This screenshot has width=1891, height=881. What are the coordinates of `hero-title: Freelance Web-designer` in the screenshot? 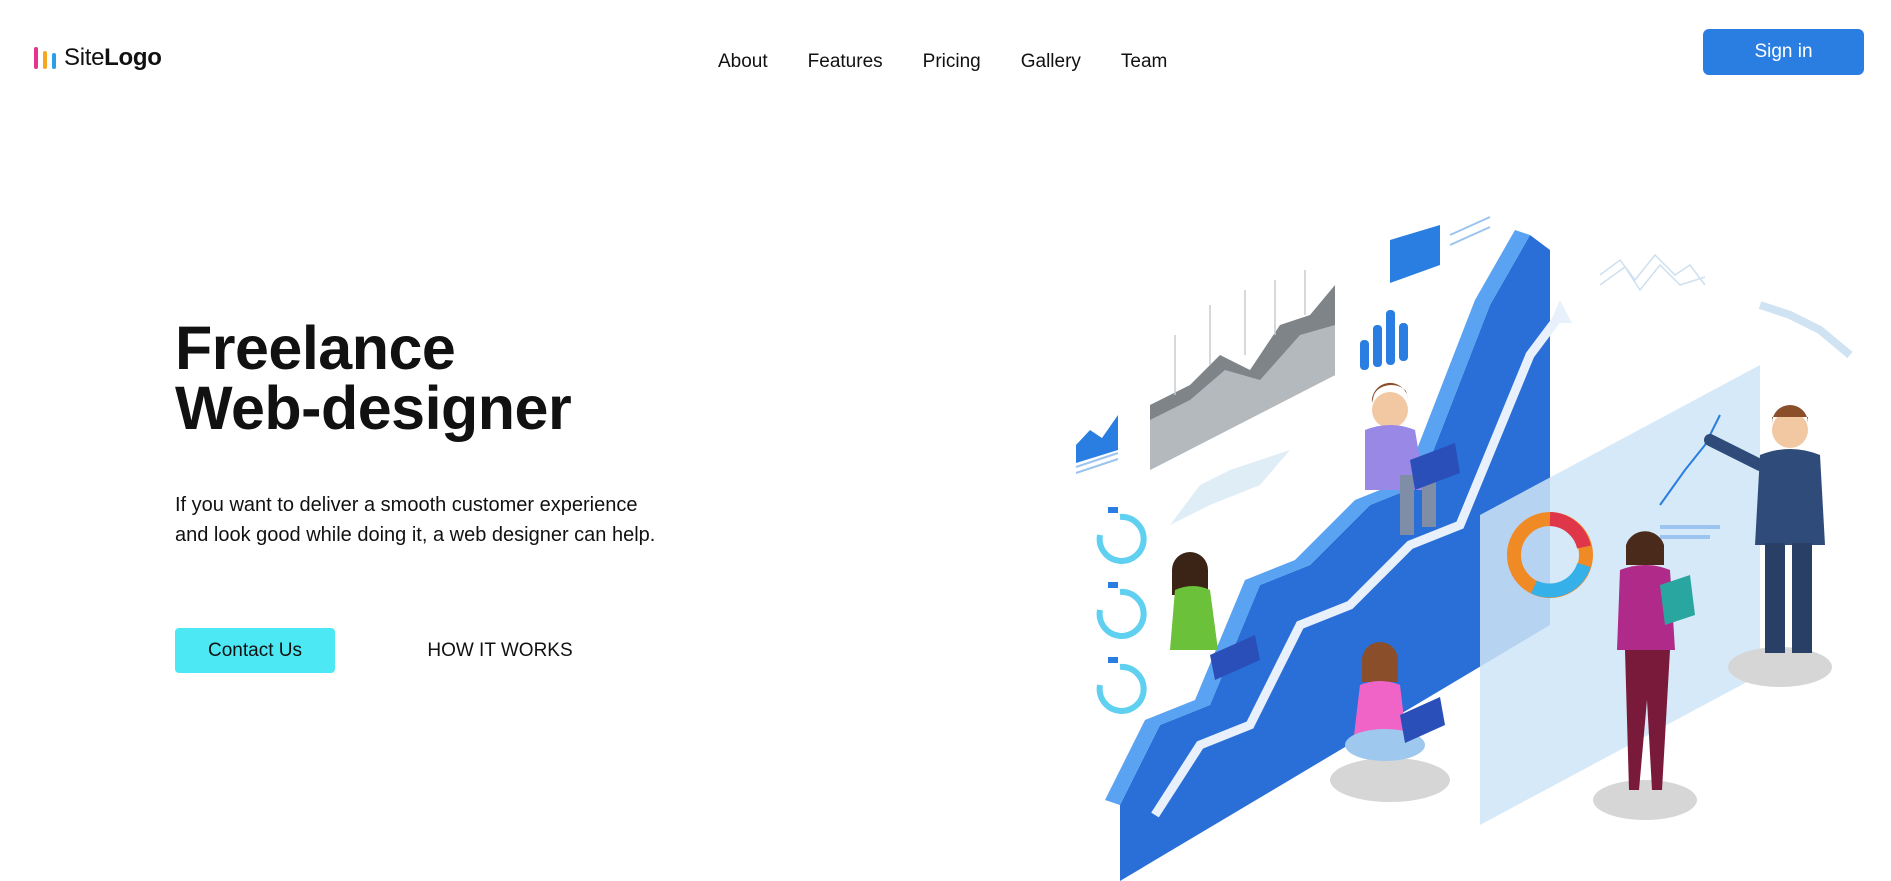 It's located at (373, 378).